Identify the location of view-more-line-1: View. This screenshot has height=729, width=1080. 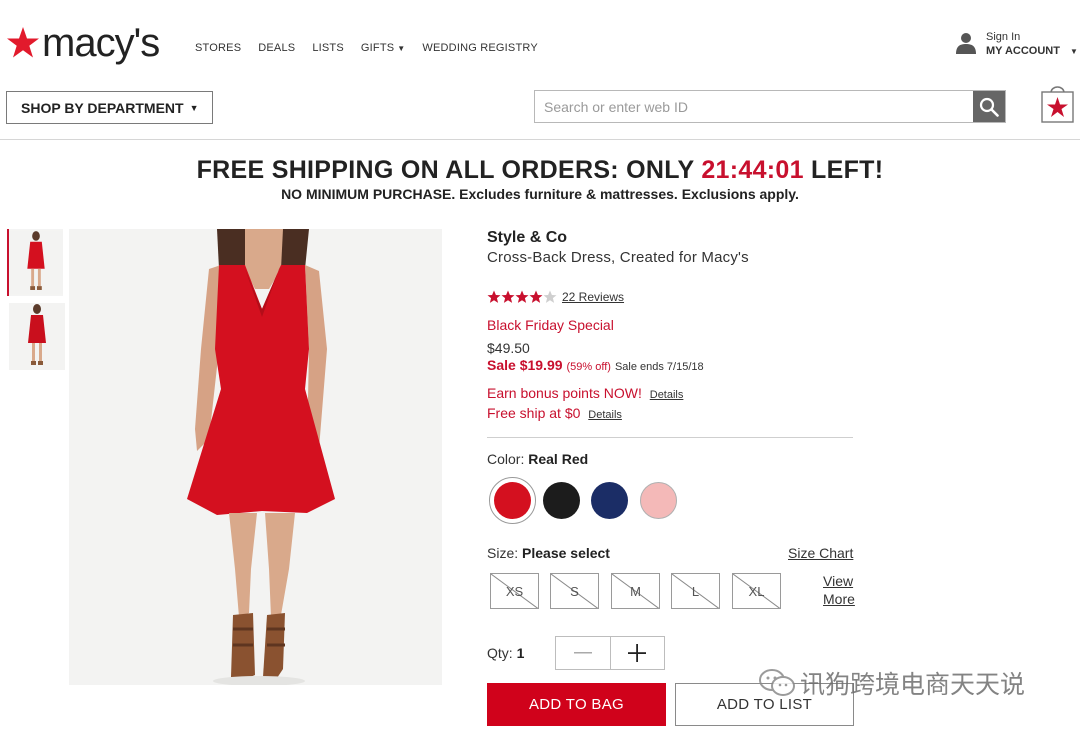
(838, 581).